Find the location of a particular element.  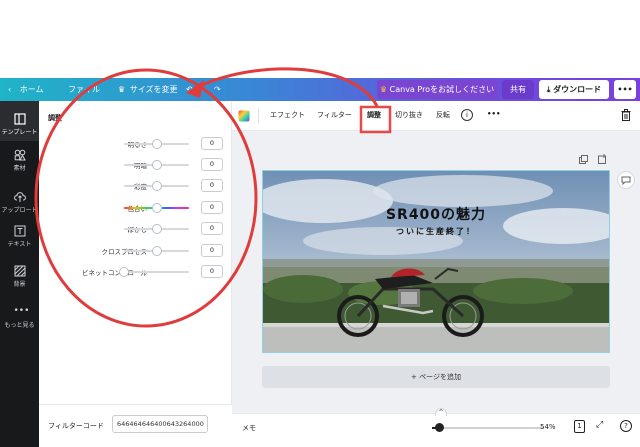

file-menu-button: ファイル is located at coordinates (84, 89).